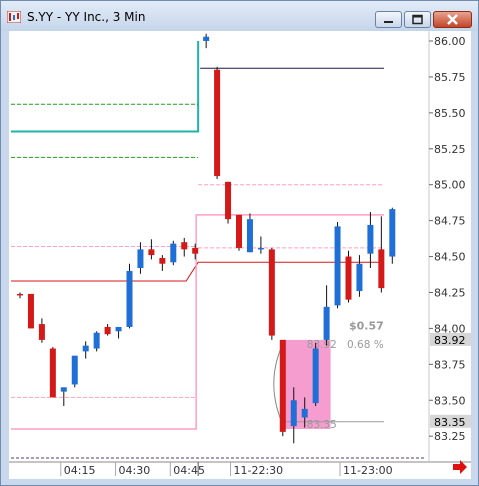 Image resolution: width=479 pixels, height=486 pixels. I want to click on close-button, so click(452, 19).